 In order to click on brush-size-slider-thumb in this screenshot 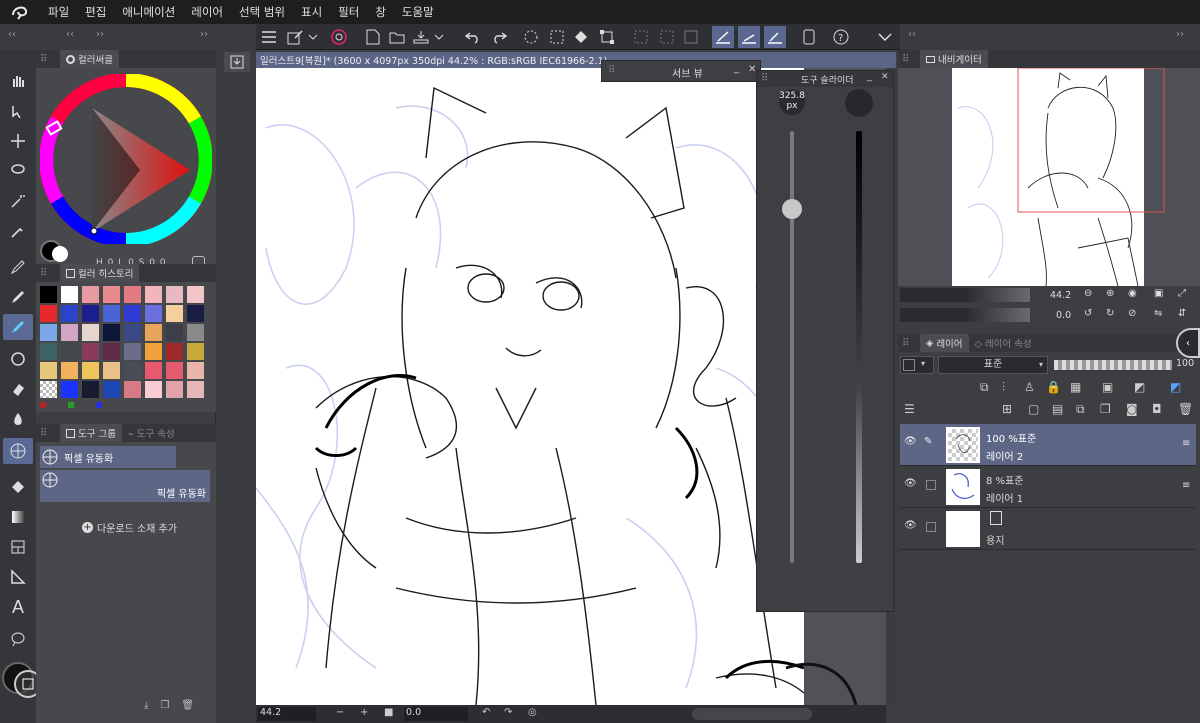, I will do `click(792, 209)`.